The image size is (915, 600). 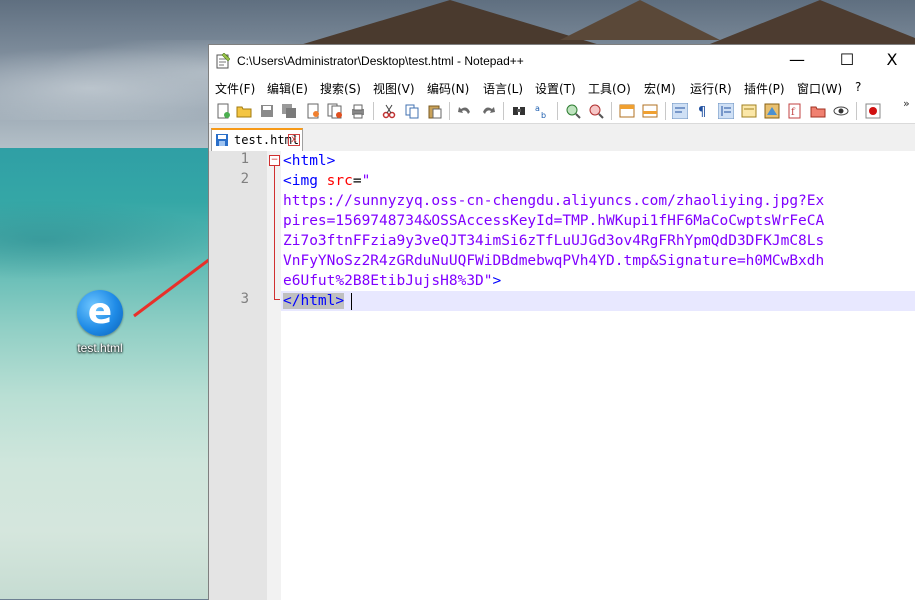 I want to click on user-defined-language-icon, so click(x=749, y=111).